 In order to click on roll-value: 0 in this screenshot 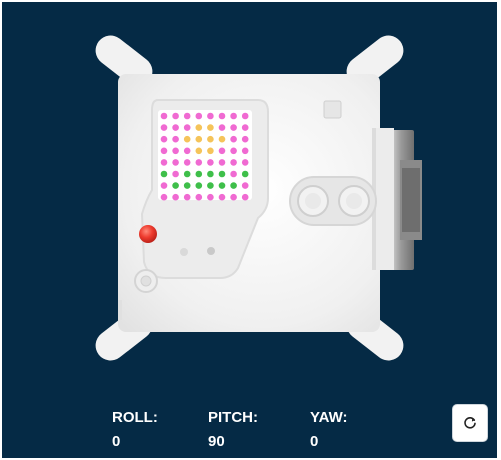, I will do `click(116, 441)`.